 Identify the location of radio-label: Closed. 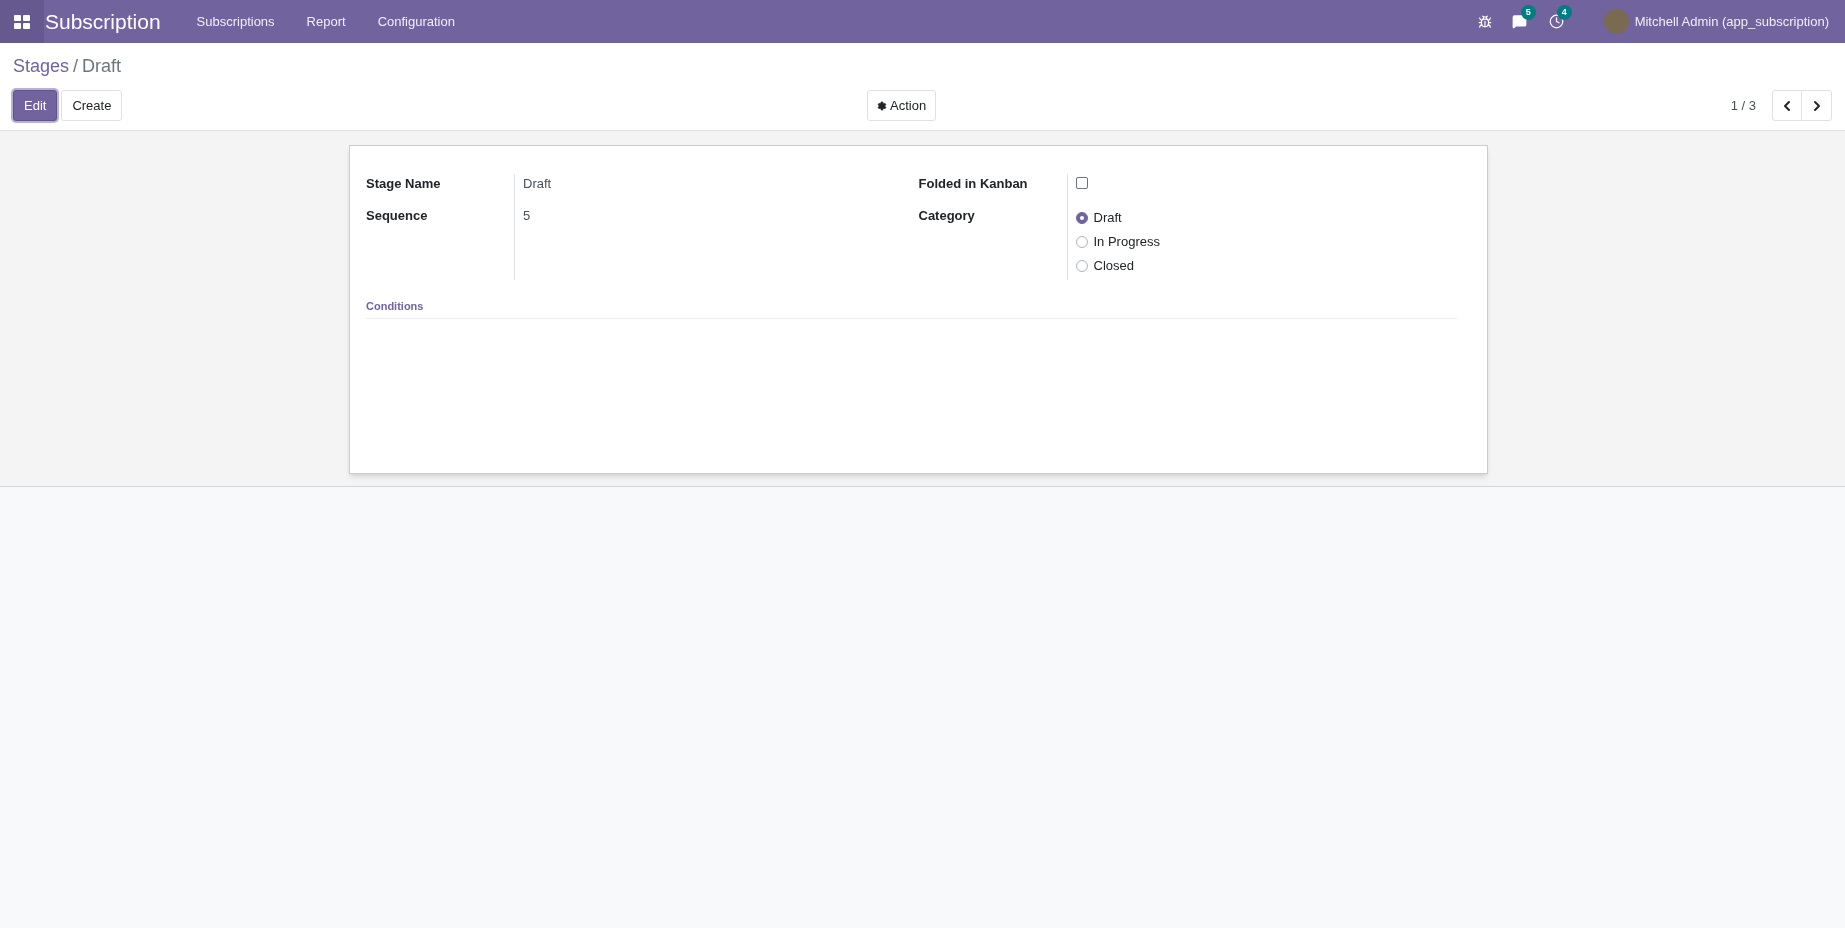
(1113, 266).